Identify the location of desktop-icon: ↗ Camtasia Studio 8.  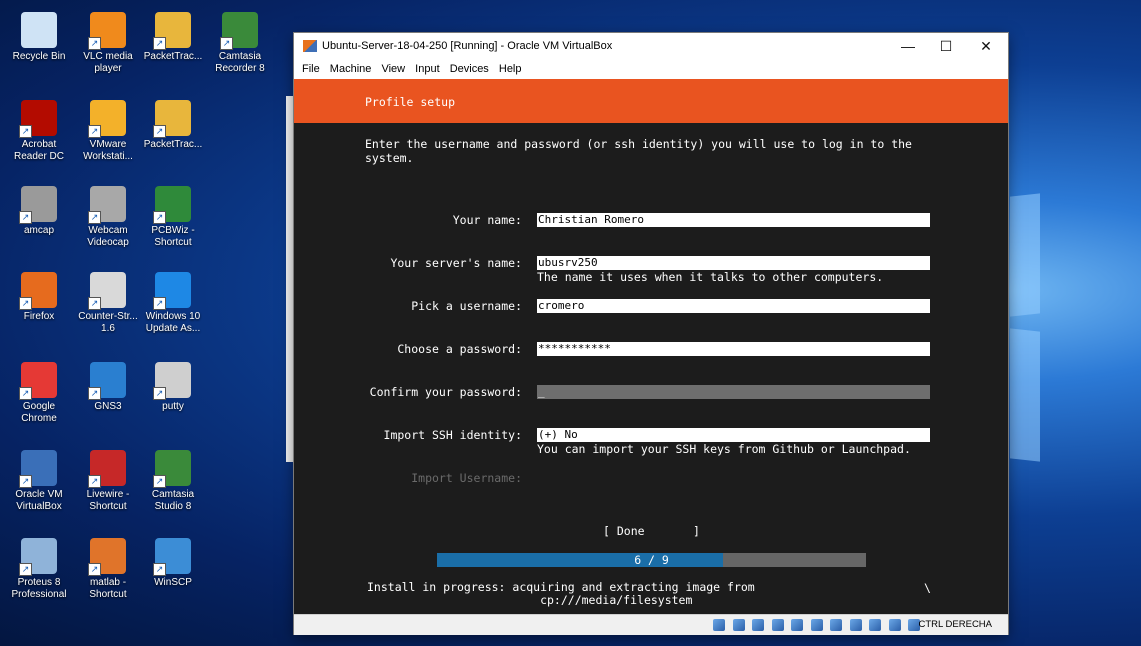
(173, 481).